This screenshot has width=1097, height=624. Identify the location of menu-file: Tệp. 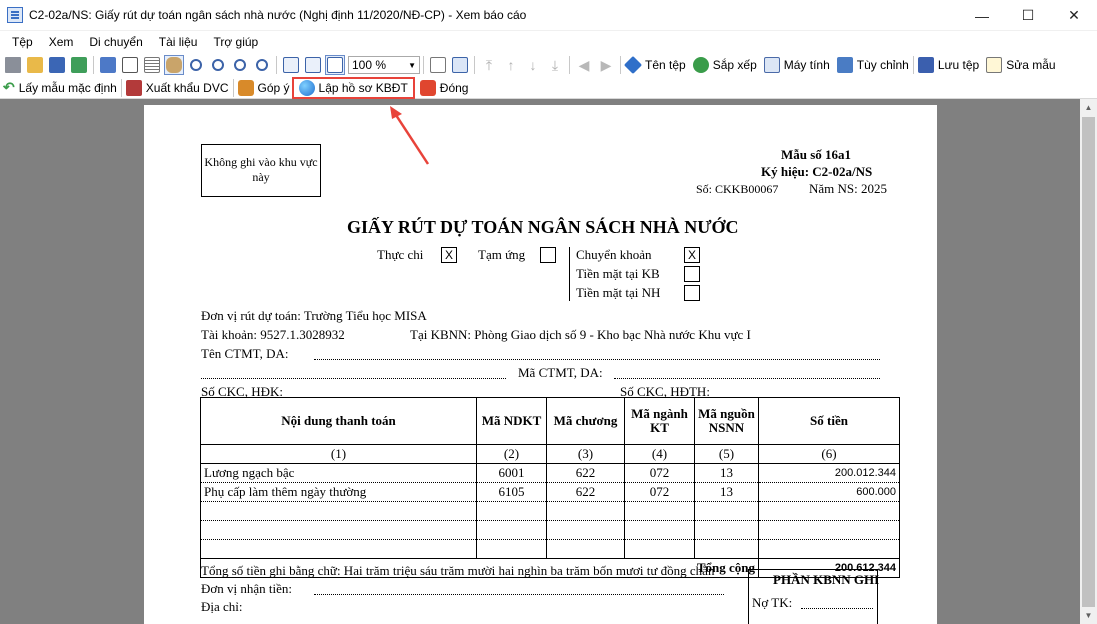
(22, 42).